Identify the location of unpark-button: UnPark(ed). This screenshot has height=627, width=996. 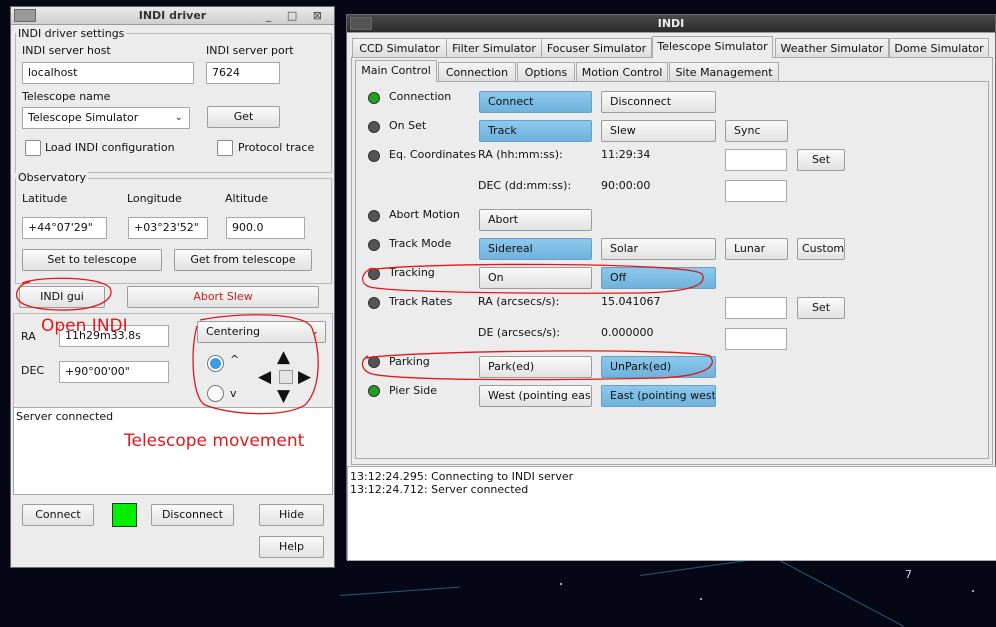
(658, 367).